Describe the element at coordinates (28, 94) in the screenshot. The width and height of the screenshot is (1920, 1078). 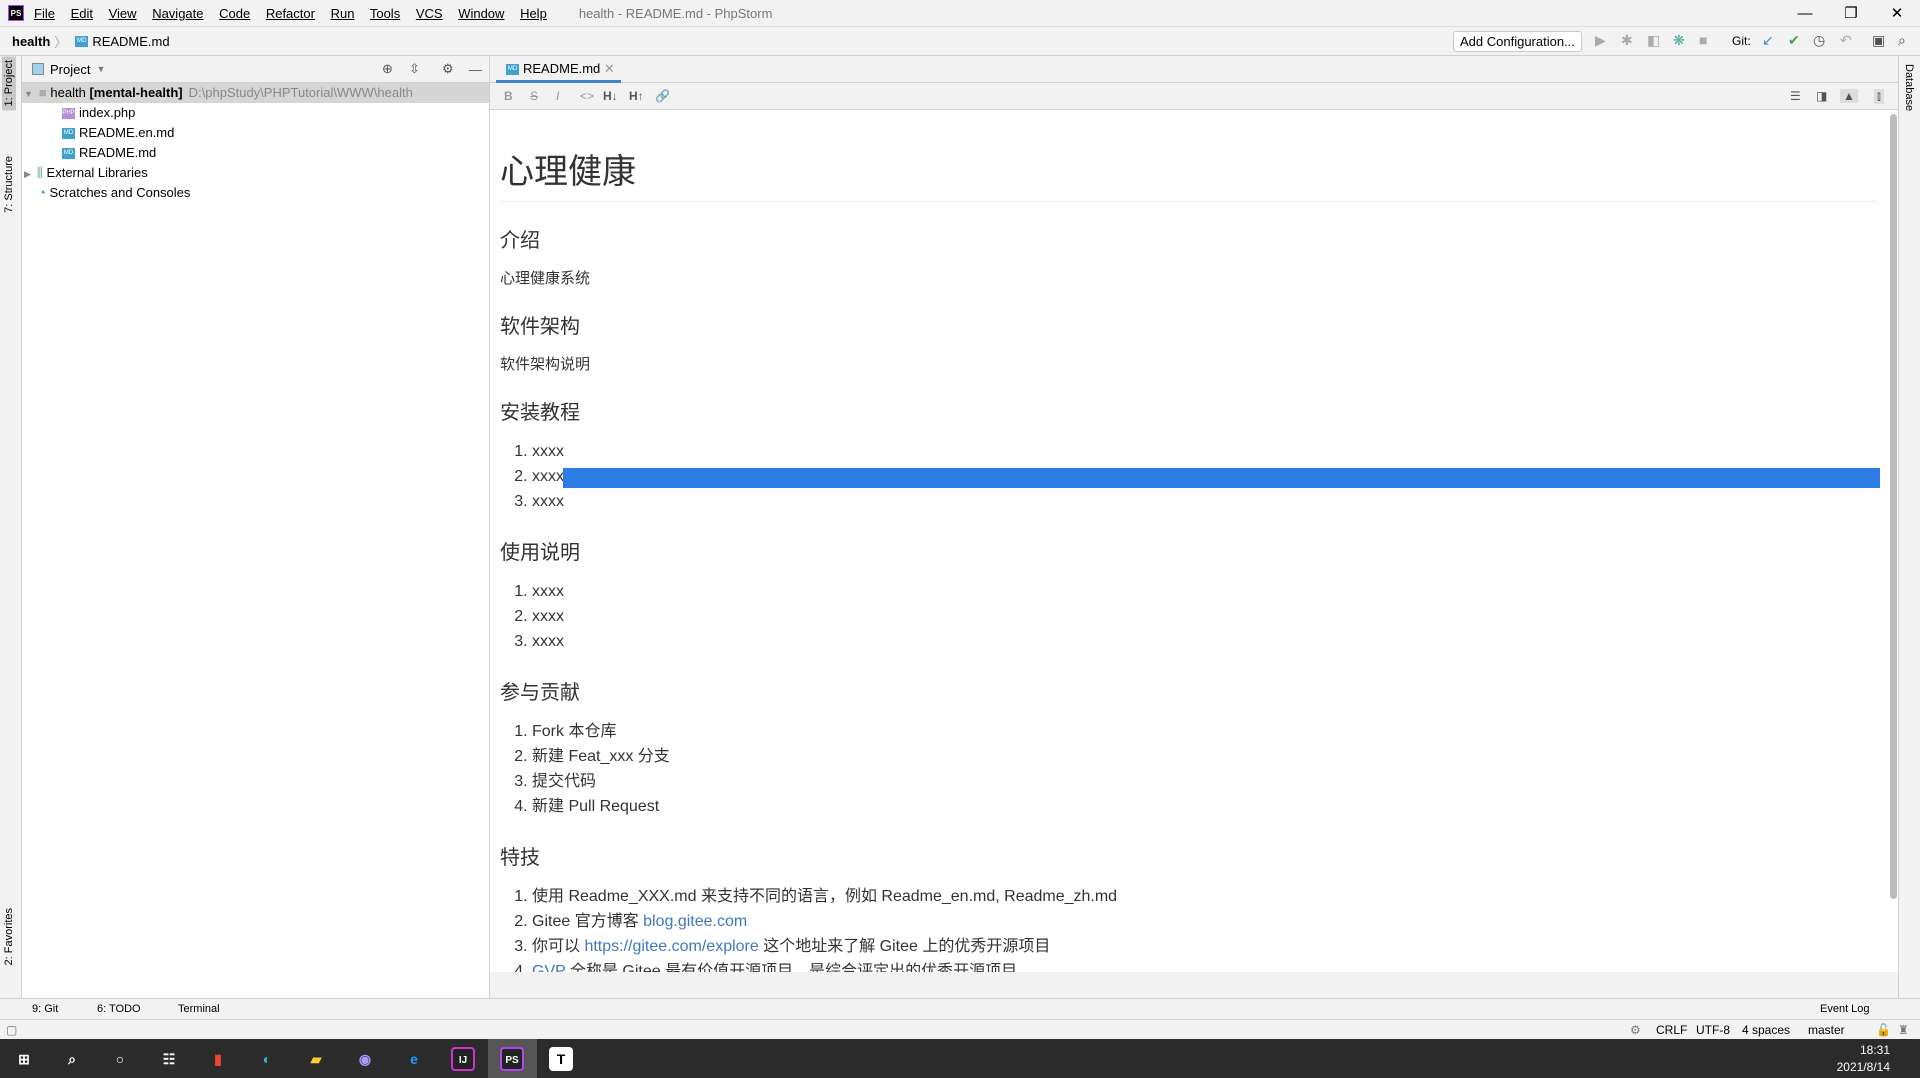
I see `expand-arrow-icon: ▼` at that location.